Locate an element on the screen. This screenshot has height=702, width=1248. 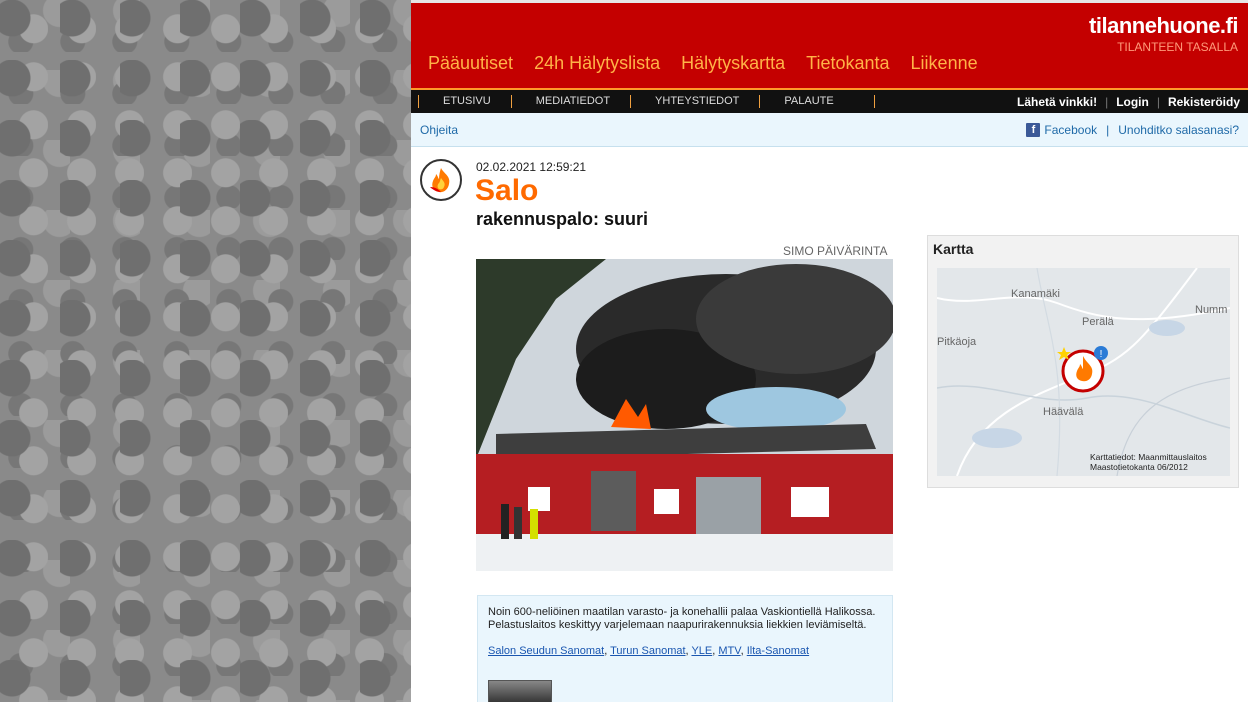
map-place-label: Häävälä is located at coordinates (1063, 412).